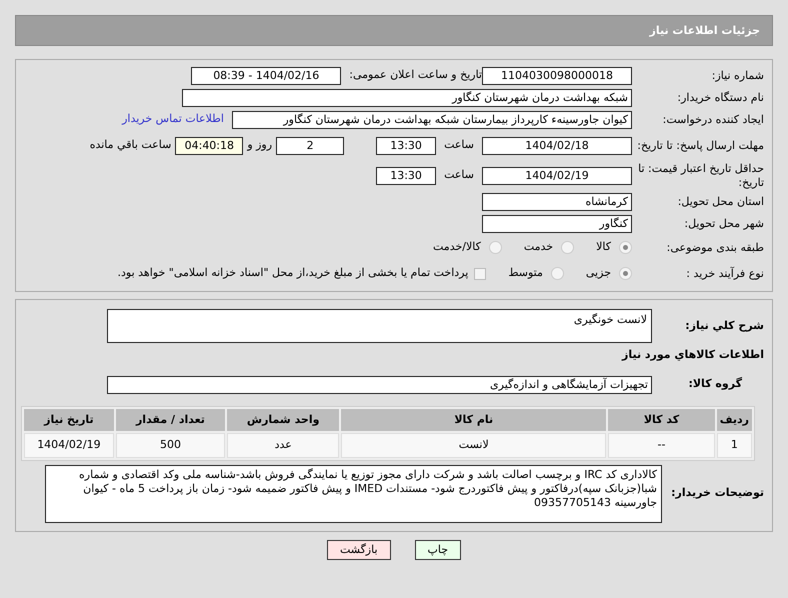 Image resolution: width=788 pixels, height=598 pixels. I want to click on field-label: مهلت ارسال پاسخ: تا تاریخ:, so click(700, 145).